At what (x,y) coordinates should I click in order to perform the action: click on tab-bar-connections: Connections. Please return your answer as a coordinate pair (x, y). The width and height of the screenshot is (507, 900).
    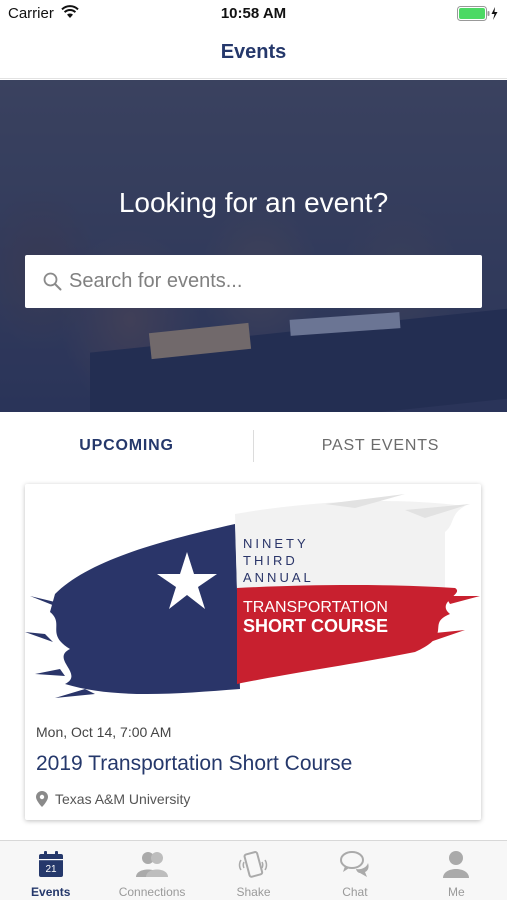
    Looking at the image, I should click on (151, 870).